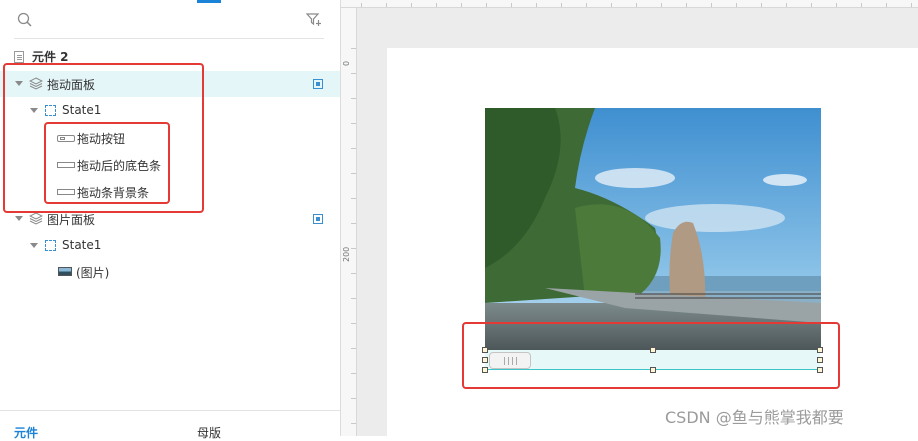 Image resolution: width=918 pixels, height=441 pixels. What do you see at coordinates (36, 218) in the screenshot?
I see `layers-icon` at bounding box center [36, 218].